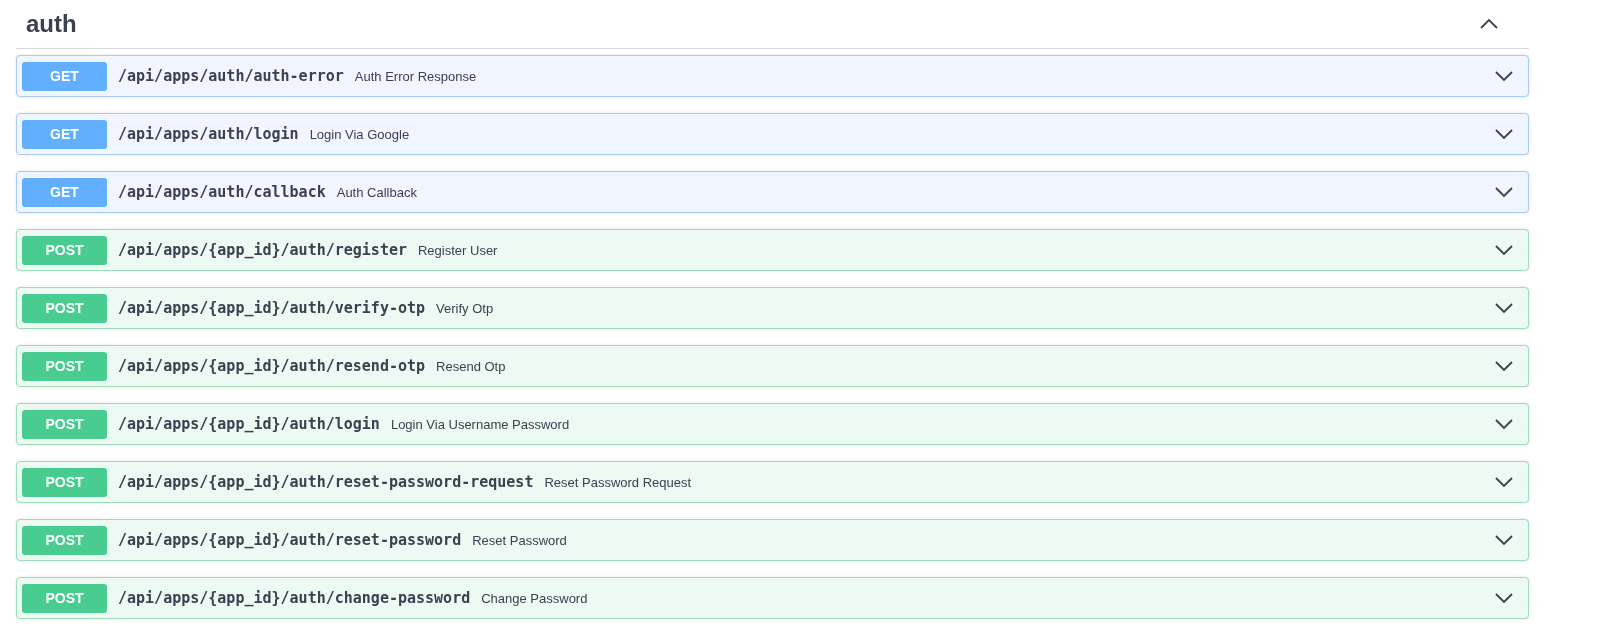 This screenshot has height=641, width=1600. What do you see at coordinates (535, 598) in the screenshot?
I see `endpoint-summary: Change Password` at bounding box center [535, 598].